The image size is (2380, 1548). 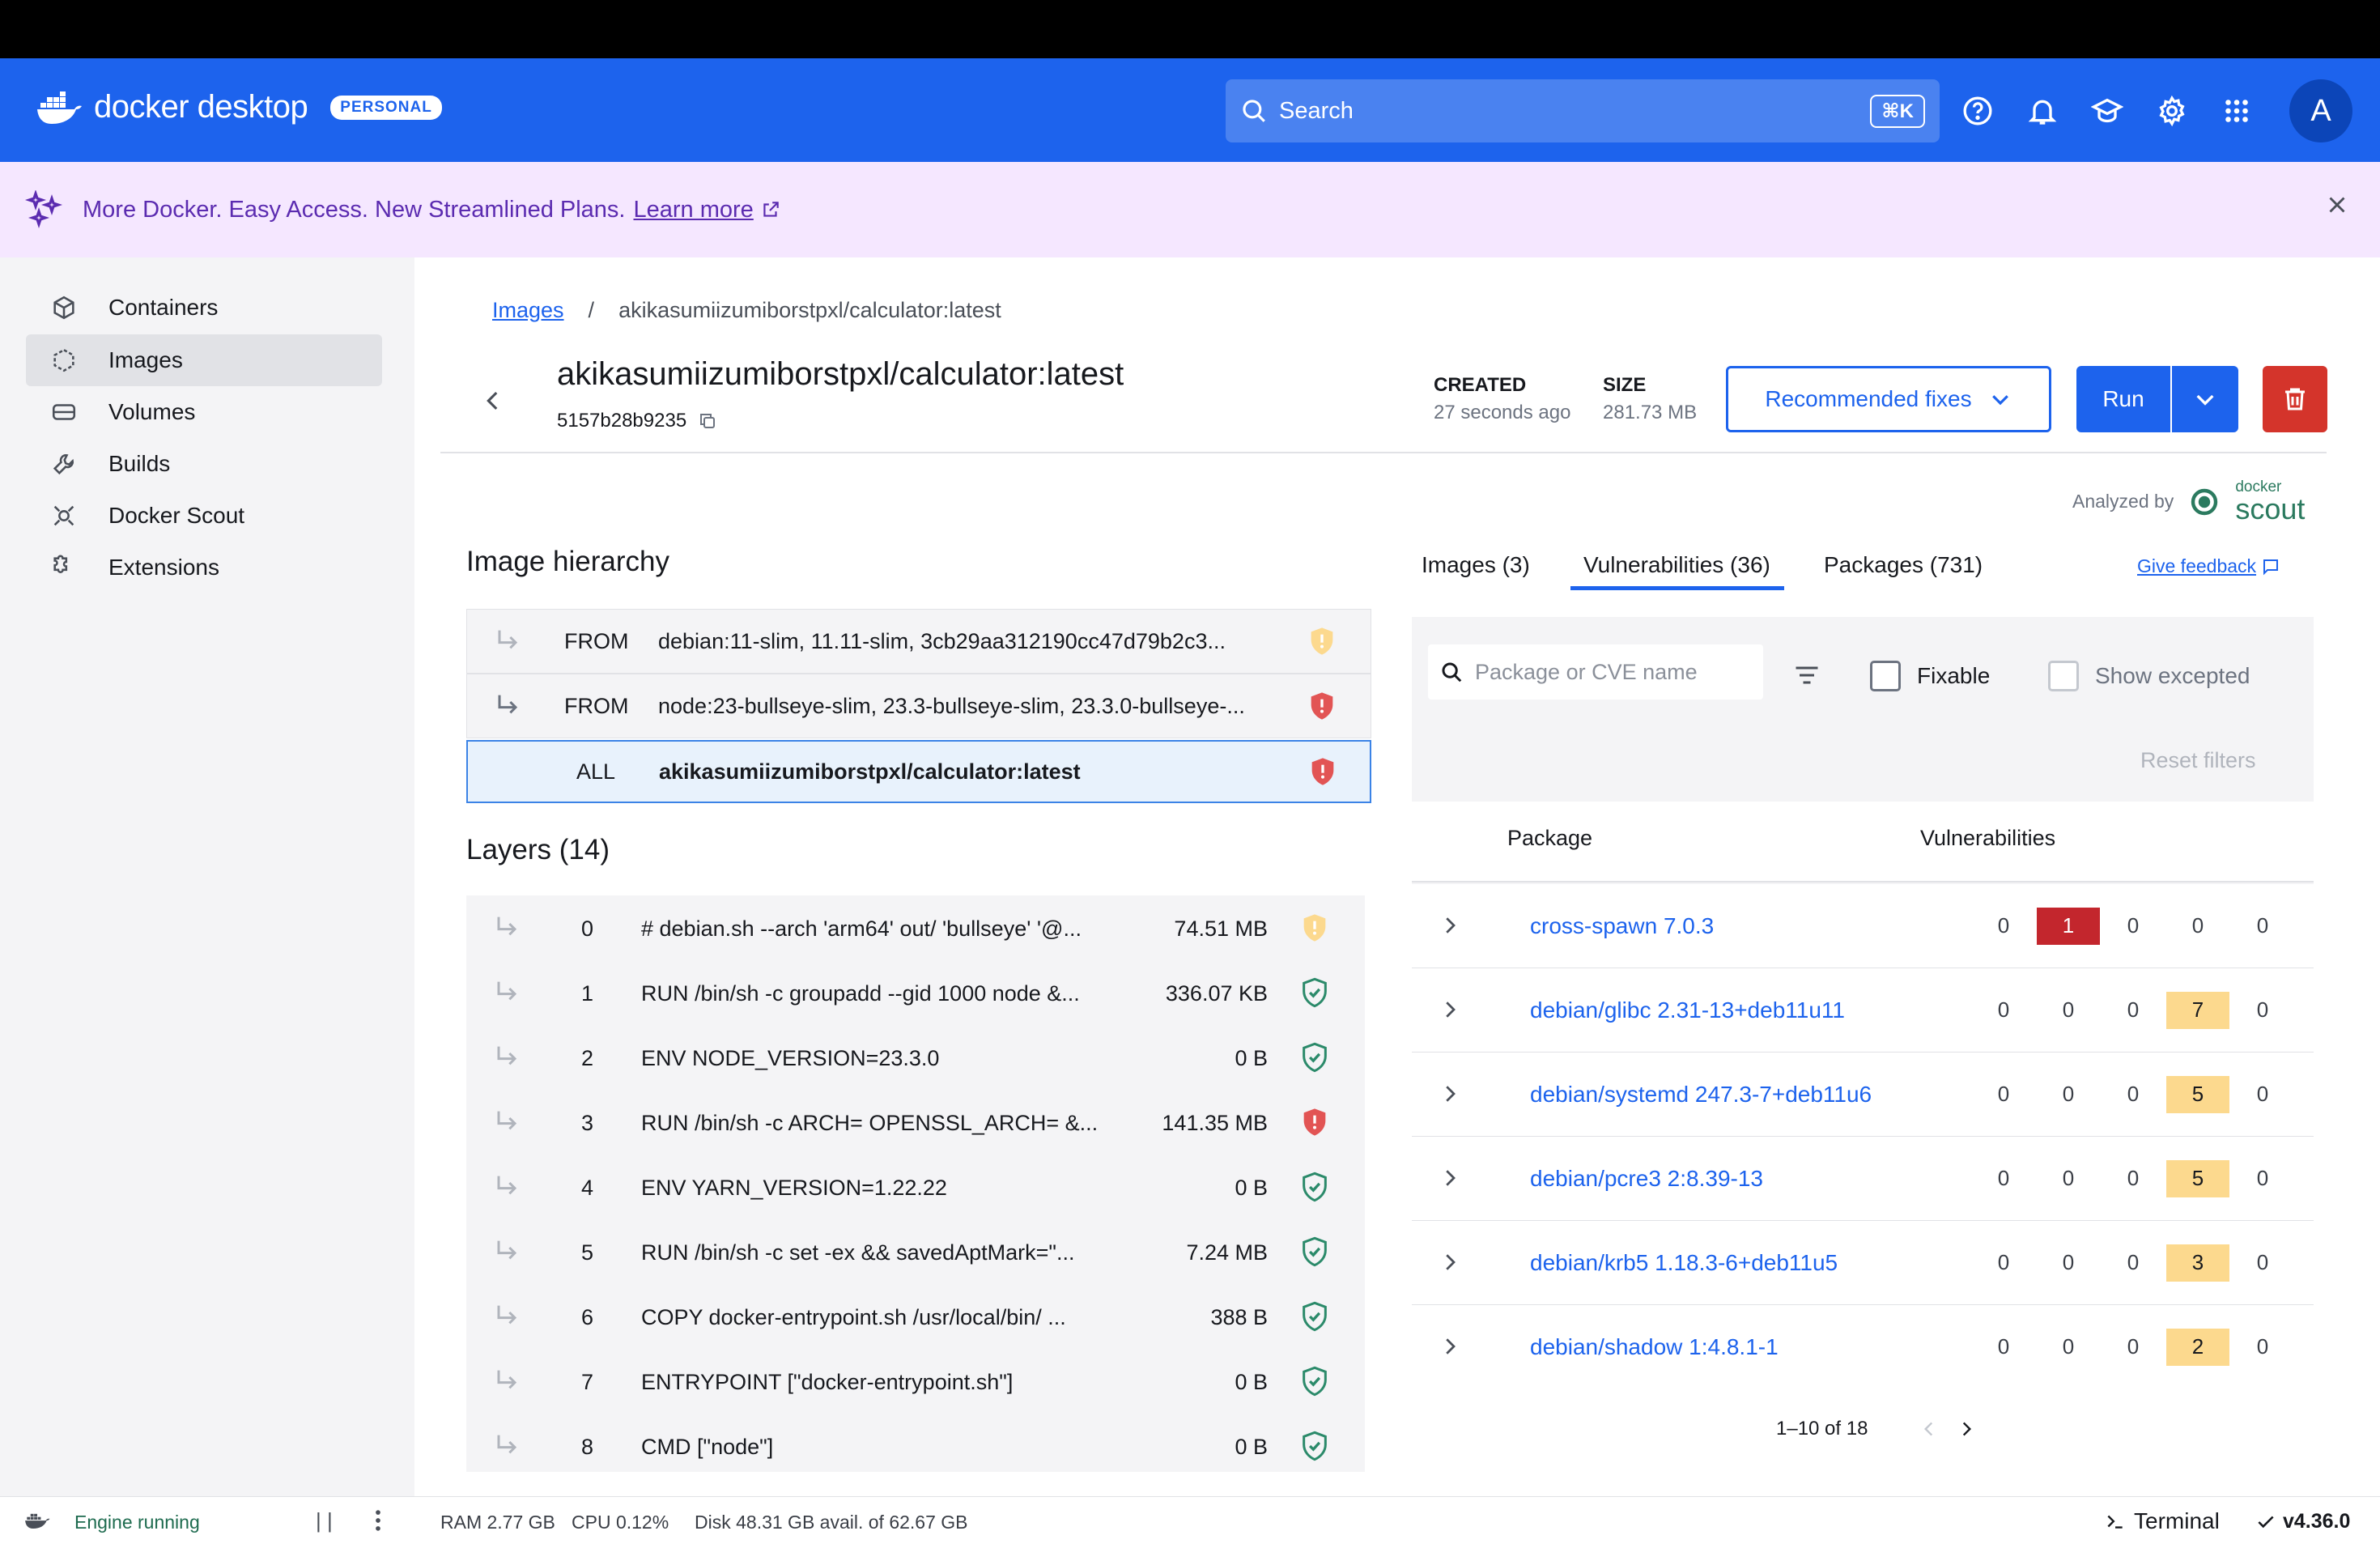 I want to click on sidebar-item-containers: Containers, so click(x=204, y=308).